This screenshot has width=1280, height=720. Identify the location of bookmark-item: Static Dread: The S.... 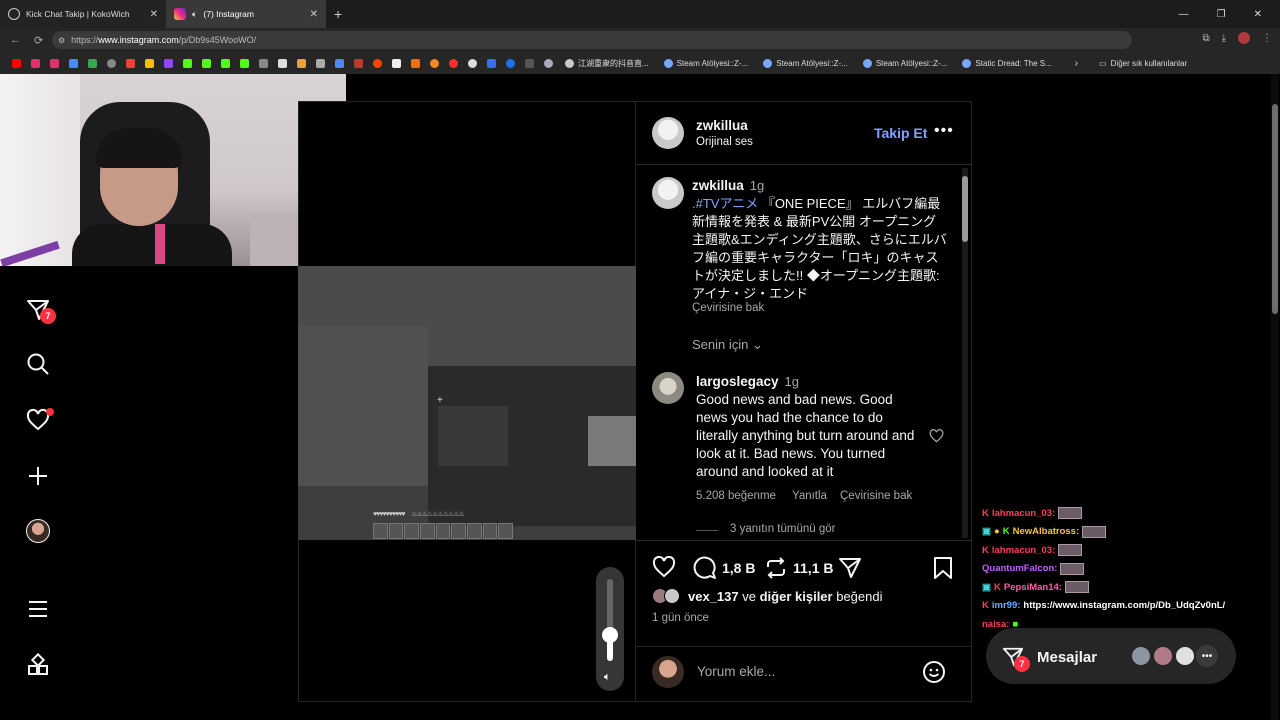
(1006, 63).